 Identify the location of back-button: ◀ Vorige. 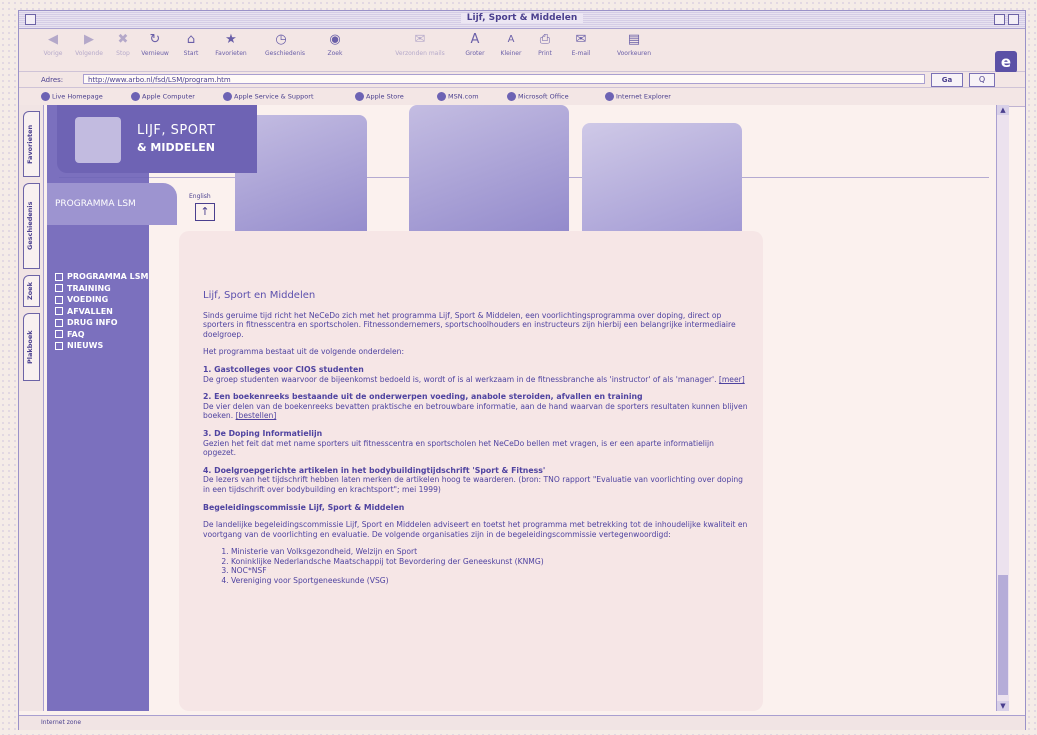
(53, 44).